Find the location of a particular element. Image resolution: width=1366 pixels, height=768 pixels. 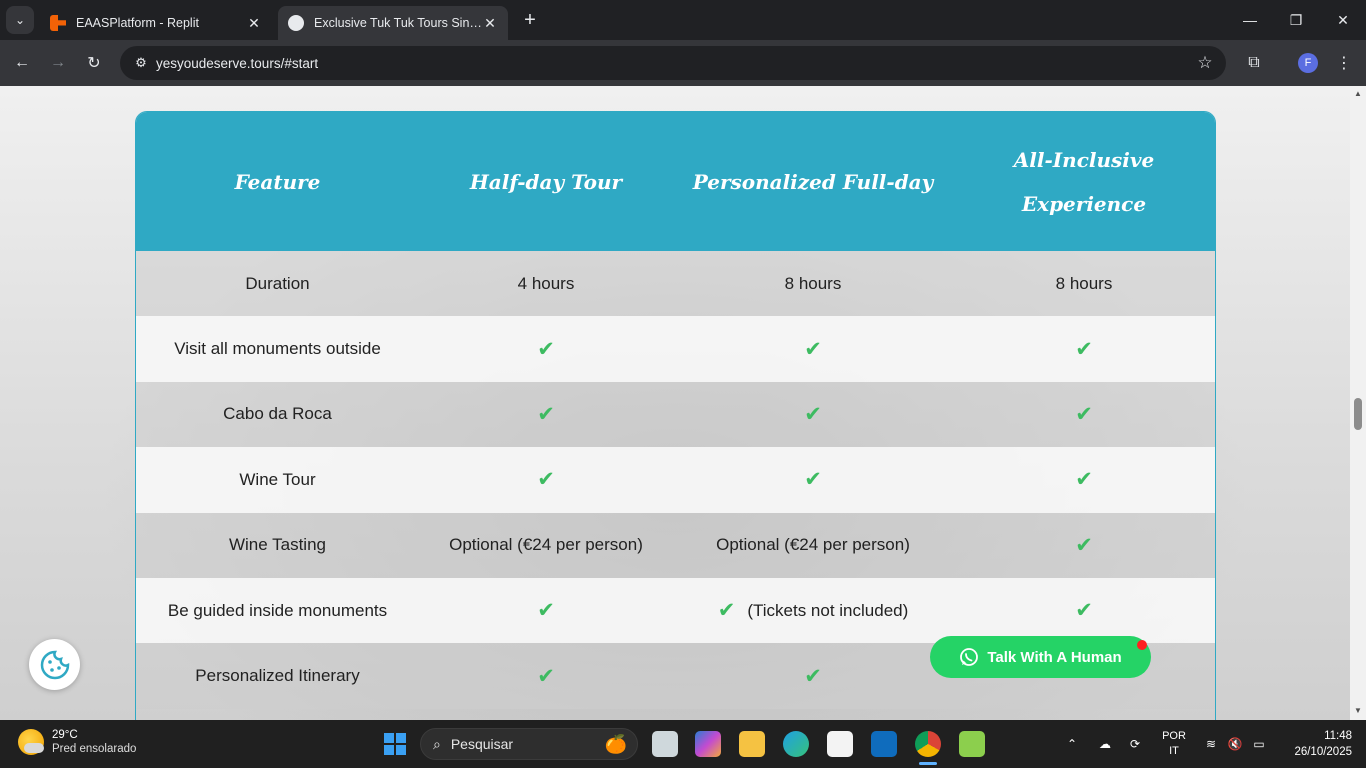

header-full-day: Personalized Full-day is located at coordinates (813, 181).